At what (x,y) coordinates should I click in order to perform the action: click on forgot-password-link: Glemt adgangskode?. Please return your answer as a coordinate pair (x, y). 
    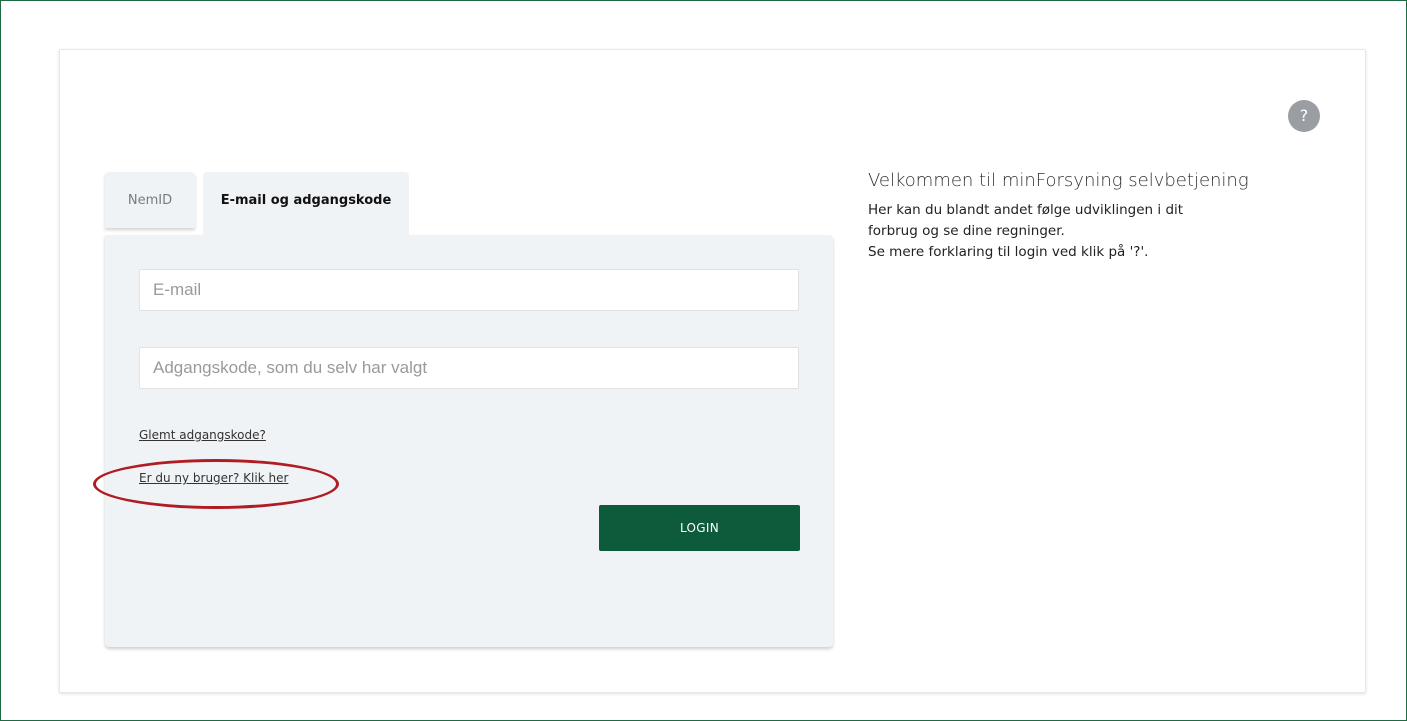
    Looking at the image, I should click on (202, 435).